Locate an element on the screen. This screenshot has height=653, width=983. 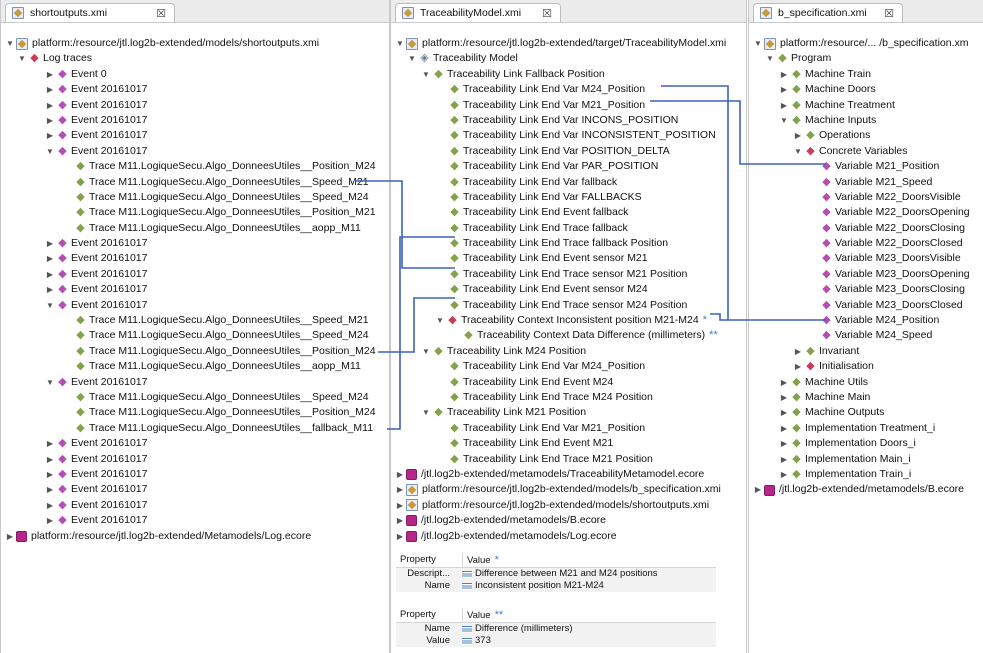
tree-item-resource: ▶ /jtl.log2b-extended/metamodels/B.ecore is located at coordinates (866, 489).